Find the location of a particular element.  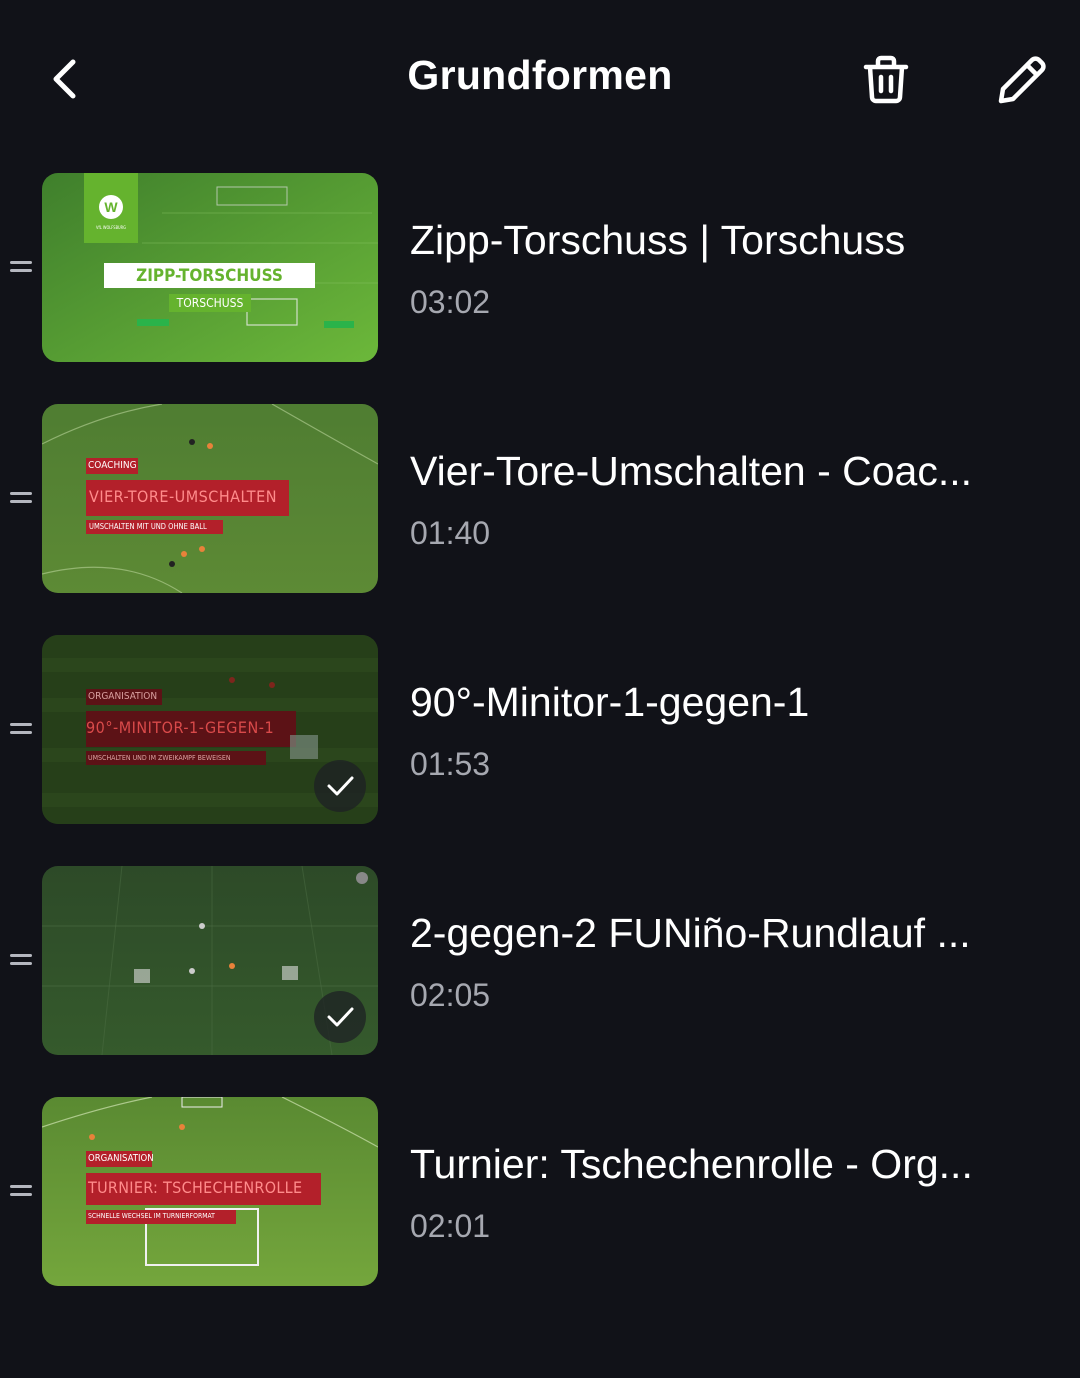

thumbnail-sublabel: UMSCHALTEN MIT UND OHNE BALL is located at coordinates (148, 526).